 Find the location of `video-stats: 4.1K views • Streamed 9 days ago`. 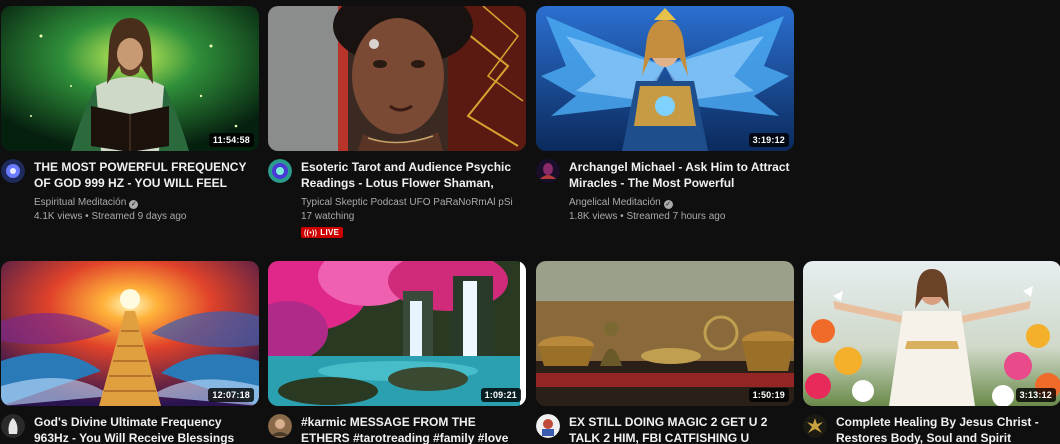

video-stats: 4.1K views • Streamed 9 days ago is located at coordinates (110, 216).